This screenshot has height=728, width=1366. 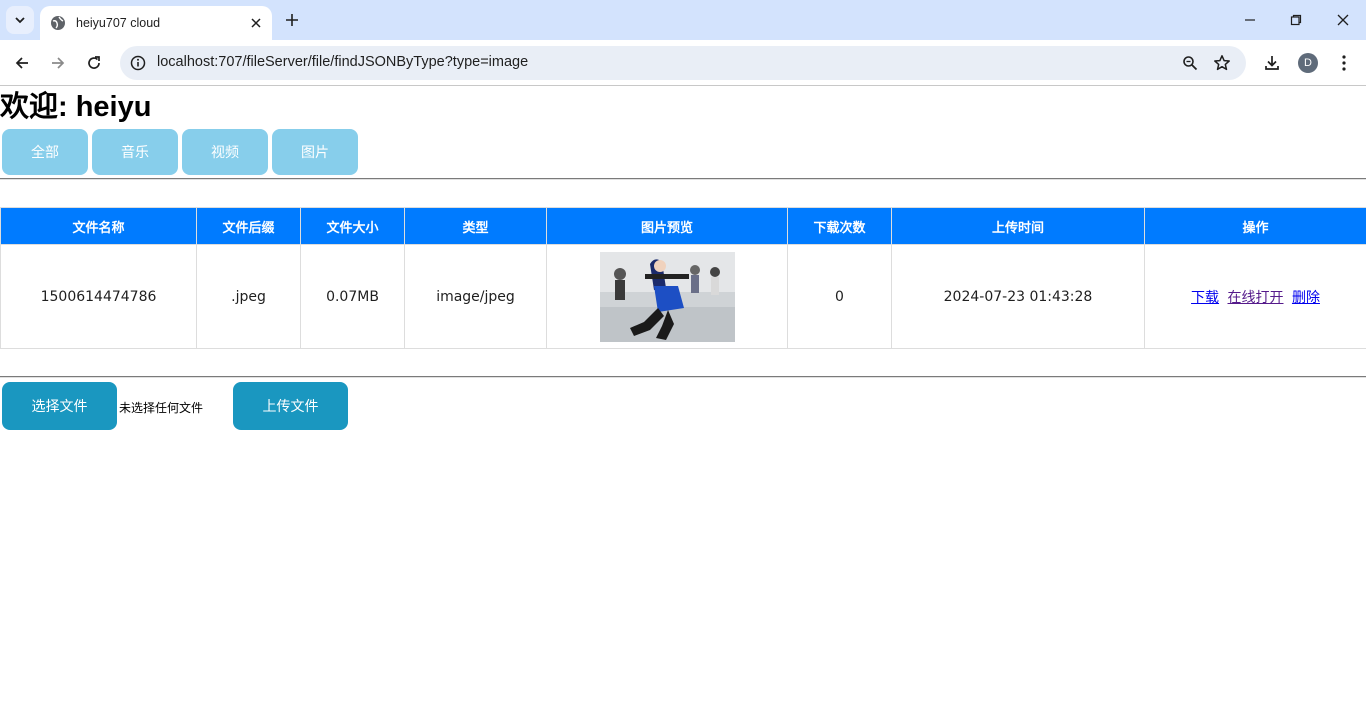 What do you see at coordinates (315, 152) in the screenshot?
I see `category-image-button: 图片` at bounding box center [315, 152].